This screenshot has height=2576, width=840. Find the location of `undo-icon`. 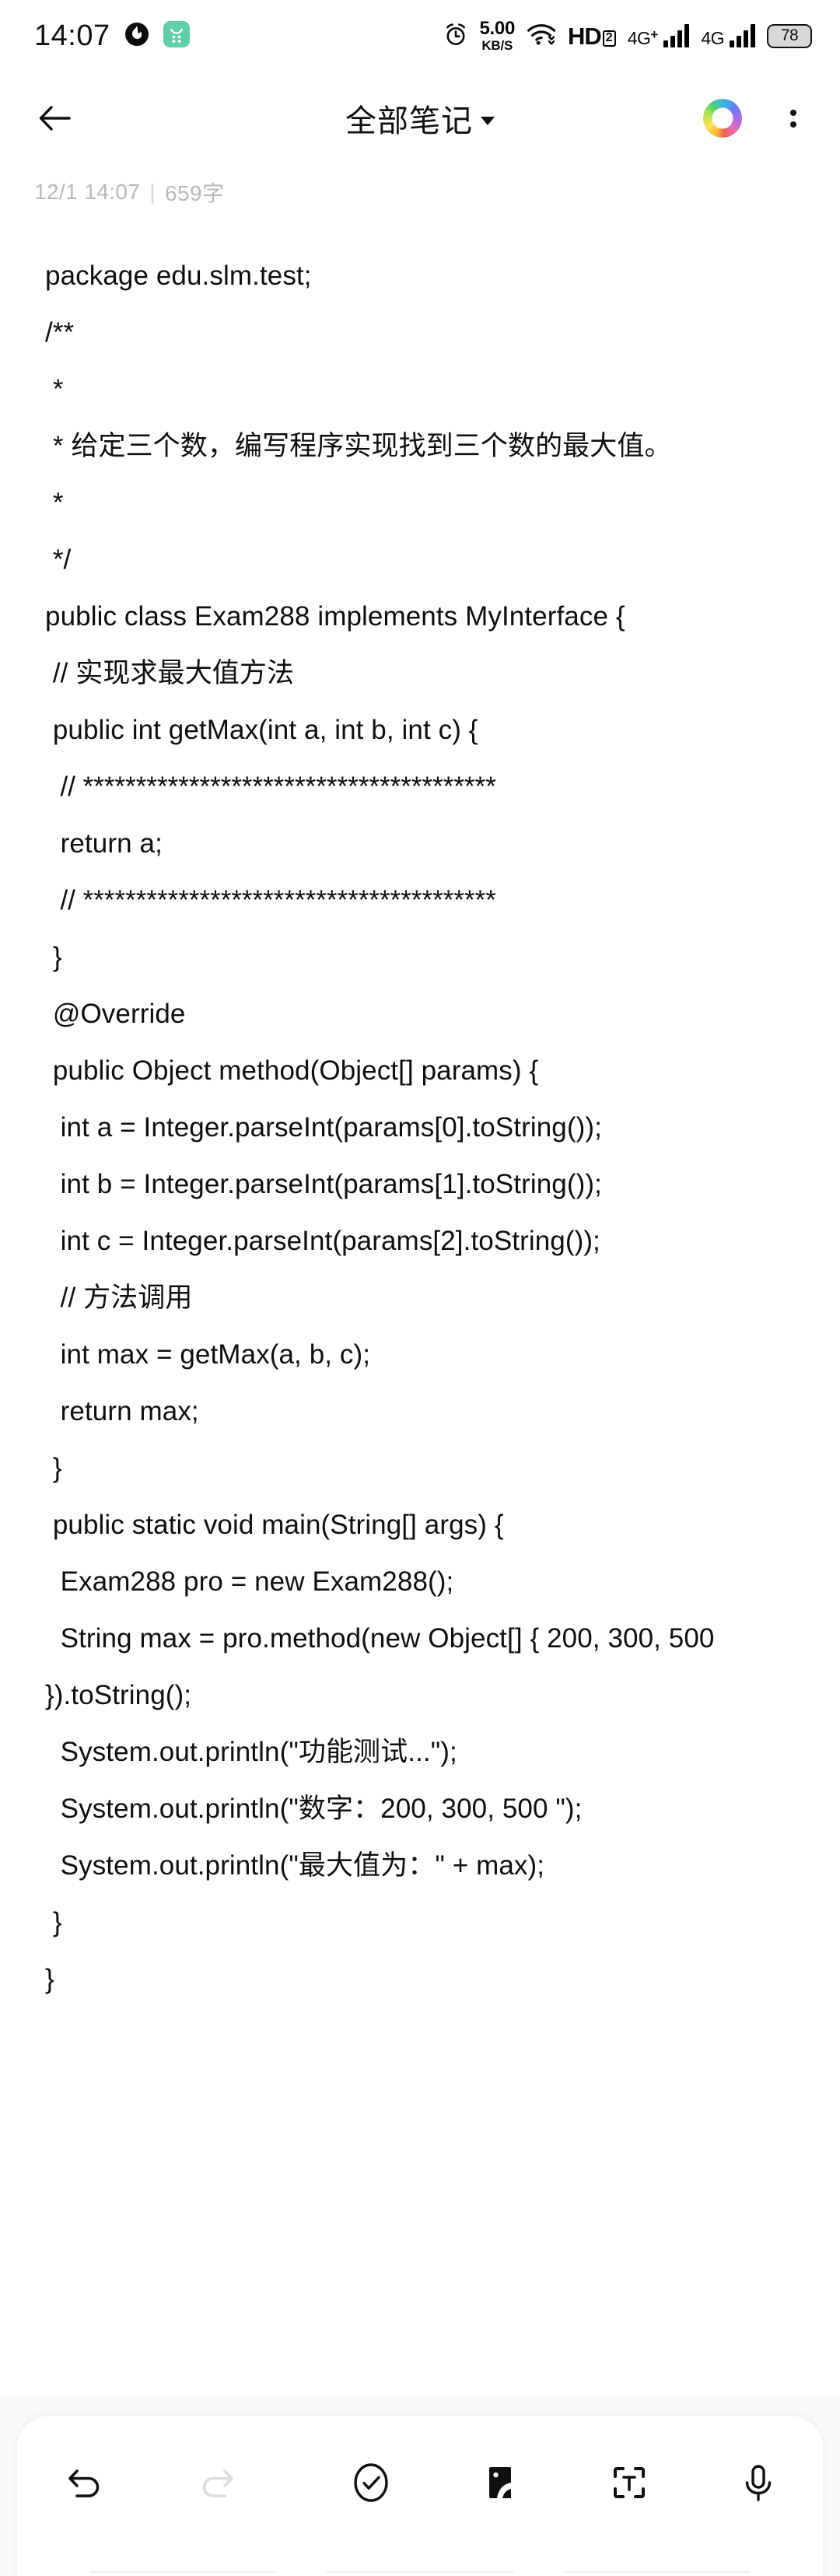

undo-icon is located at coordinates (84, 2483).